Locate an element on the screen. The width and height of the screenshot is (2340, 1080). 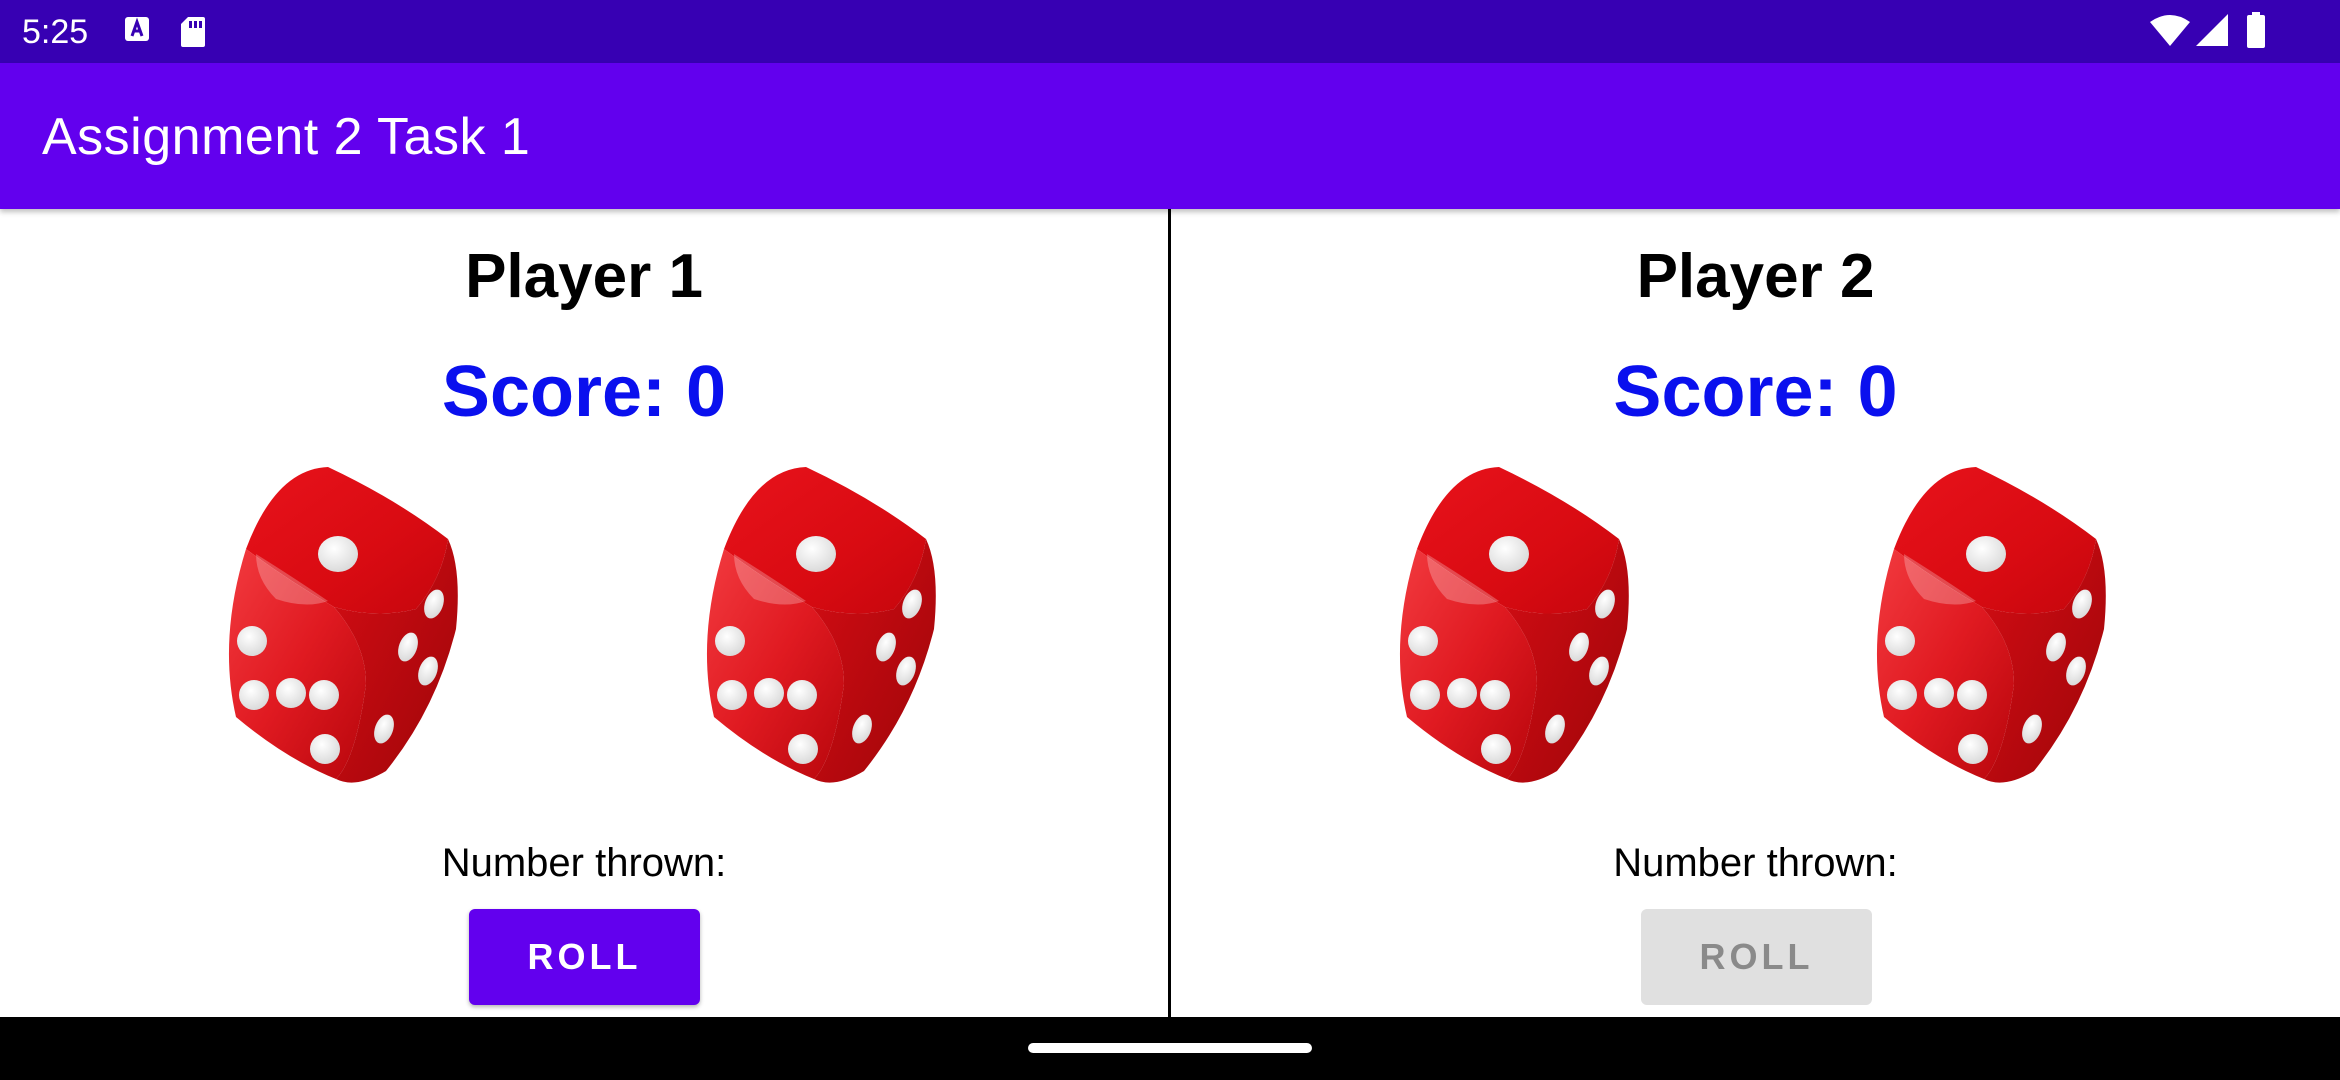
player-2-title: Player 2 is located at coordinates (1755, 276).